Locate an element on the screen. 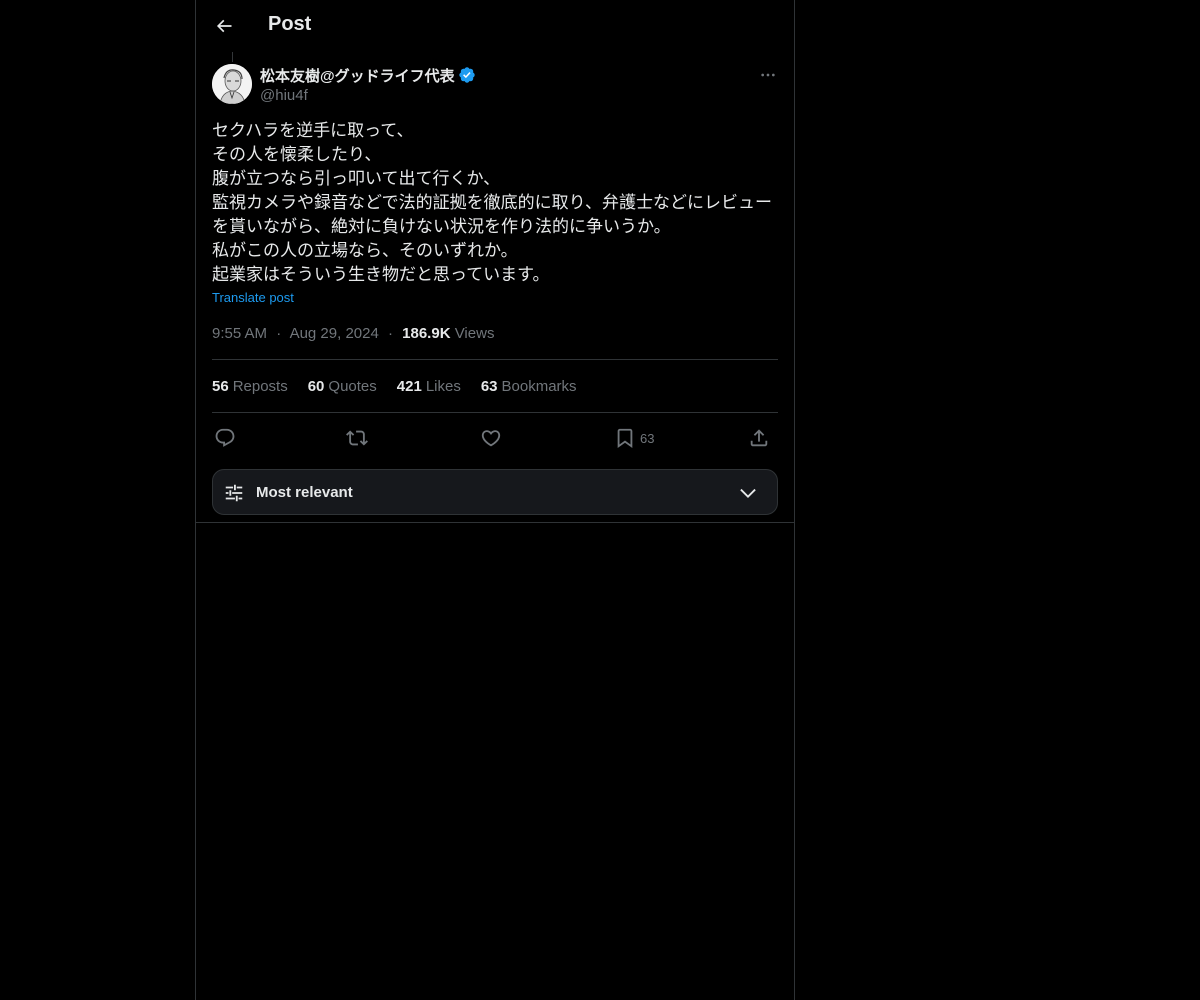 The width and height of the screenshot is (1200, 1000). views-count: 186.9K is located at coordinates (426, 333).